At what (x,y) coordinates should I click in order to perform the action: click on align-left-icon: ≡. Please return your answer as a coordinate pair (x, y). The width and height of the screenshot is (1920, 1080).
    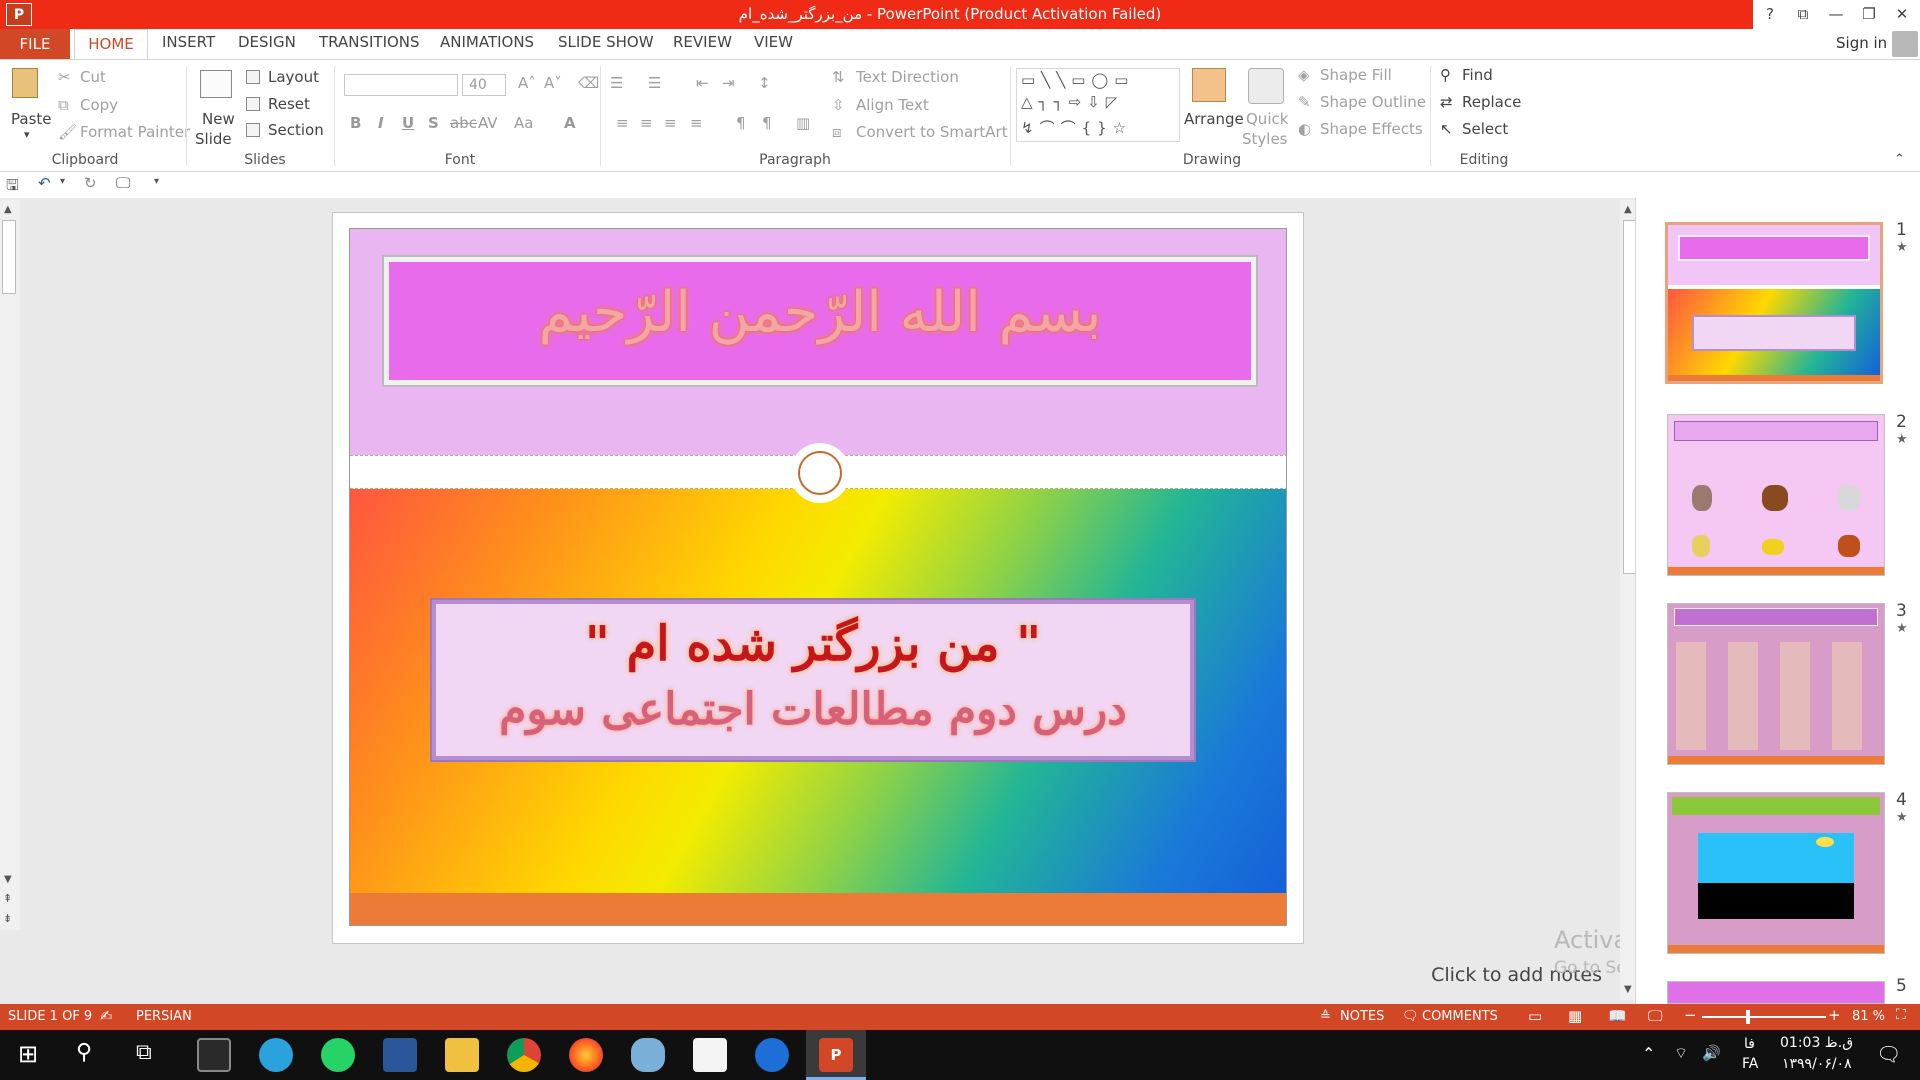
    Looking at the image, I should click on (622, 123).